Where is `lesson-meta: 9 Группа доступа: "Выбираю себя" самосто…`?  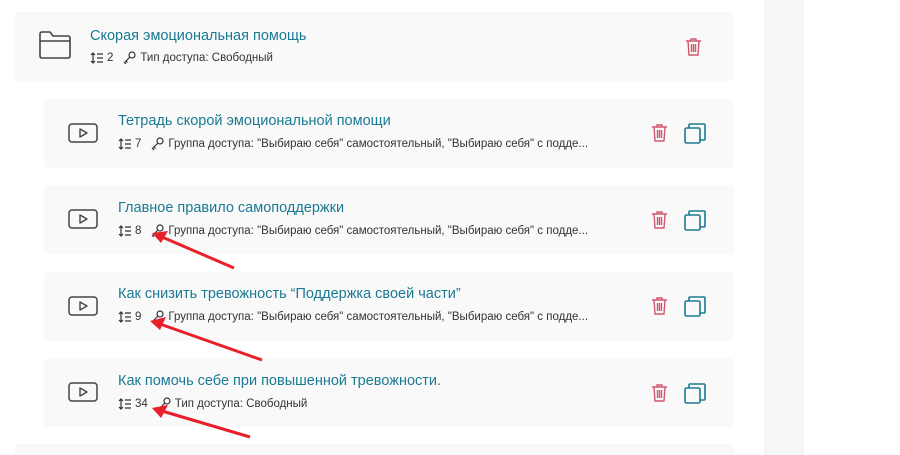
lesson-meta: 9 Группа доступа: "Выбираю себя" самосто… is located at coordinates (376, 317).